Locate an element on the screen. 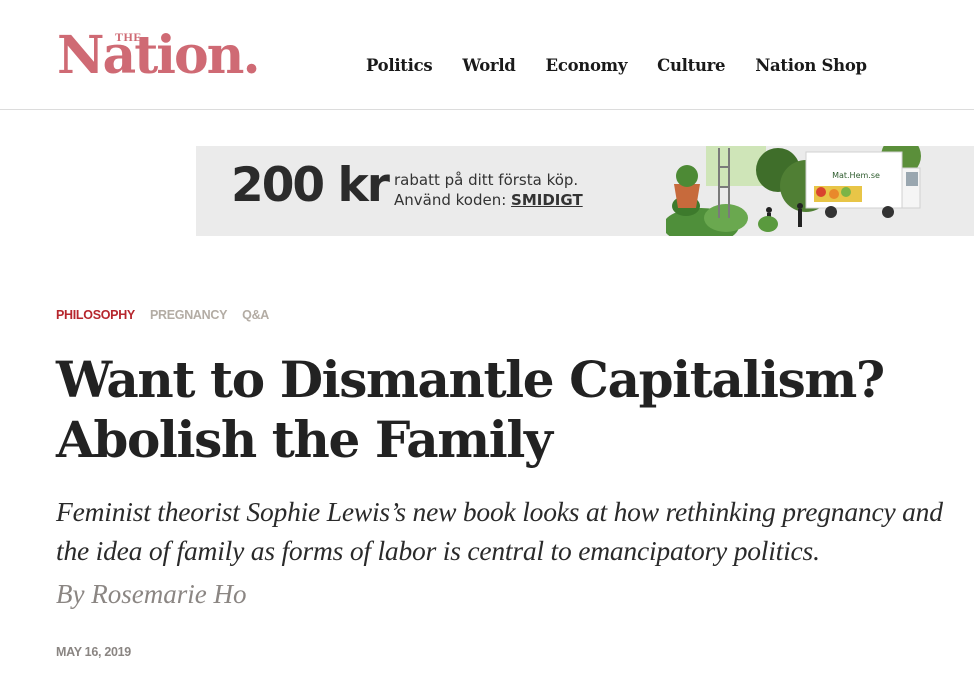 Image resolution: width=974 pixels, height=687 pixels. tag-philosophy: PHILOSOPHY is located at coordinates (95, 315).